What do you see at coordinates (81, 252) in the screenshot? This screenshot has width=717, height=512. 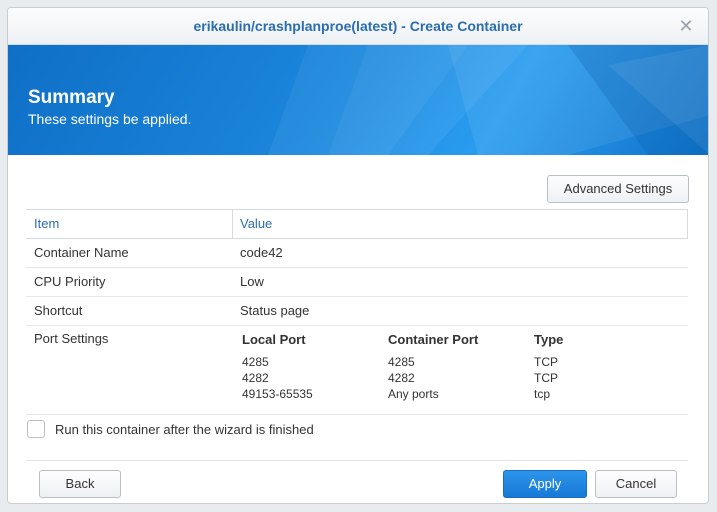 I see `row-item-label: Container Name` at bounding box center [81, 252].